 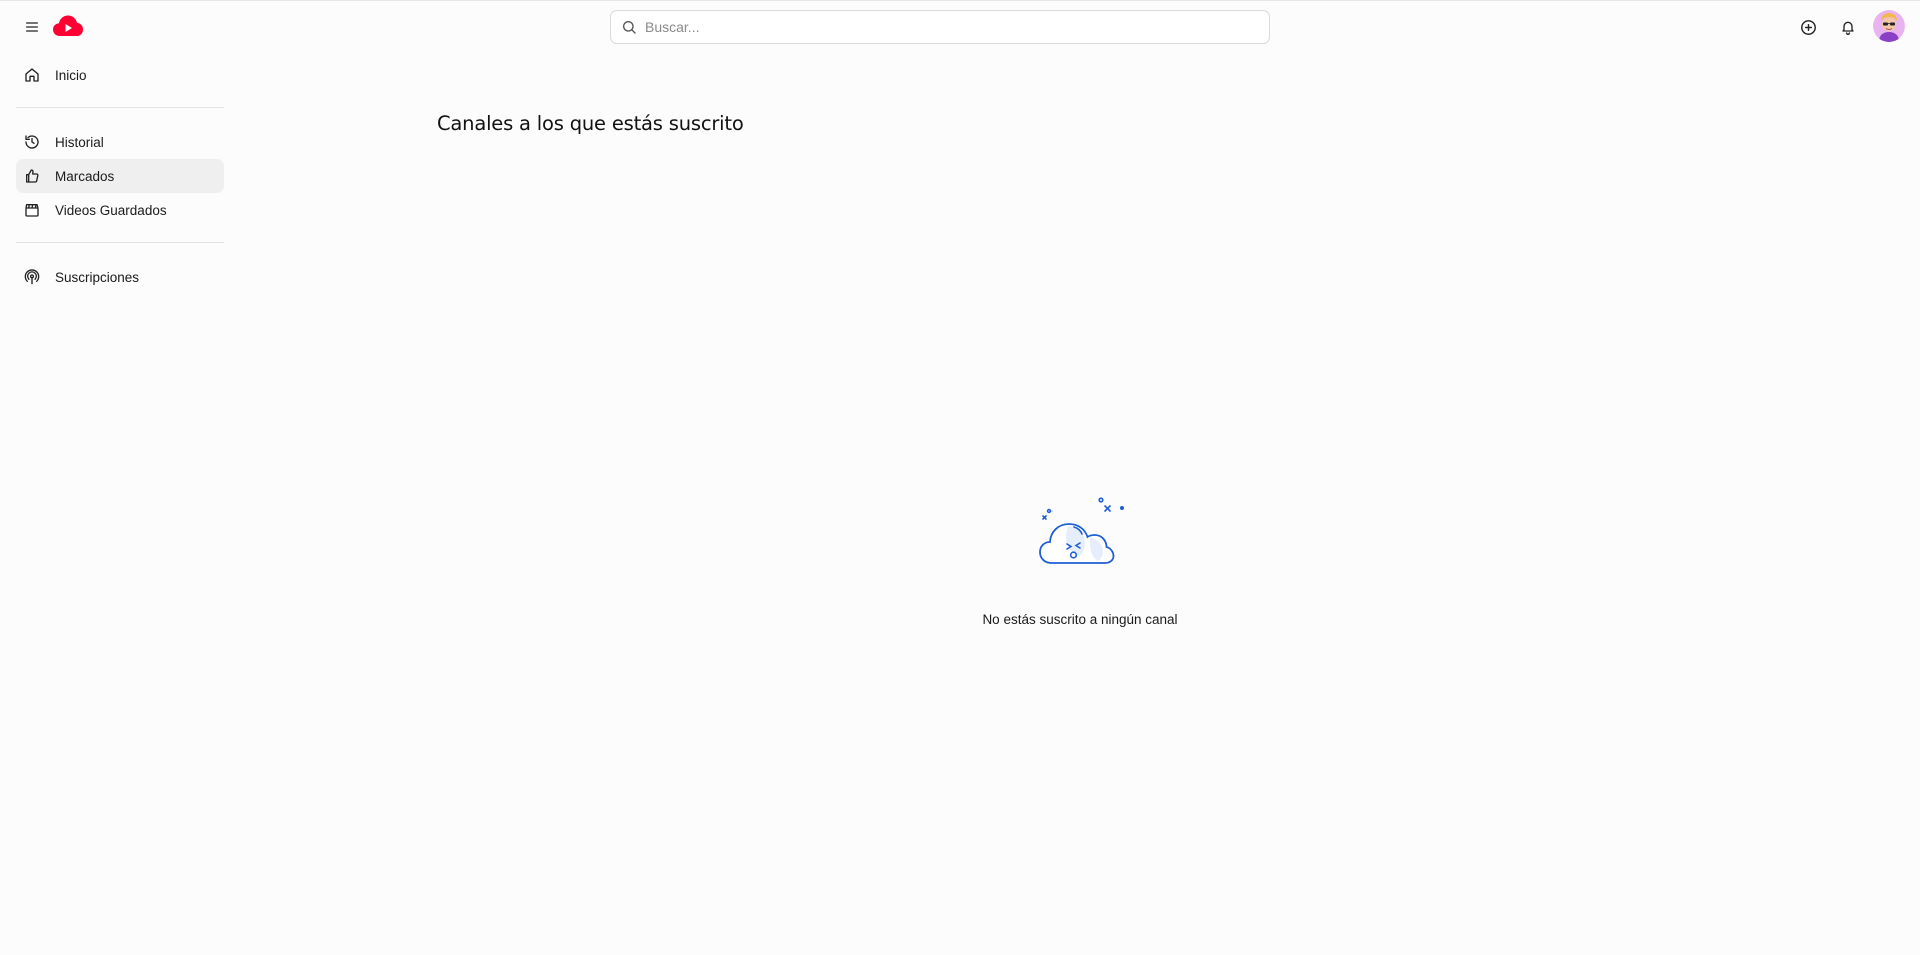 I want to click on sidebar-item-label: Inicio, so click(x=71, y=75).